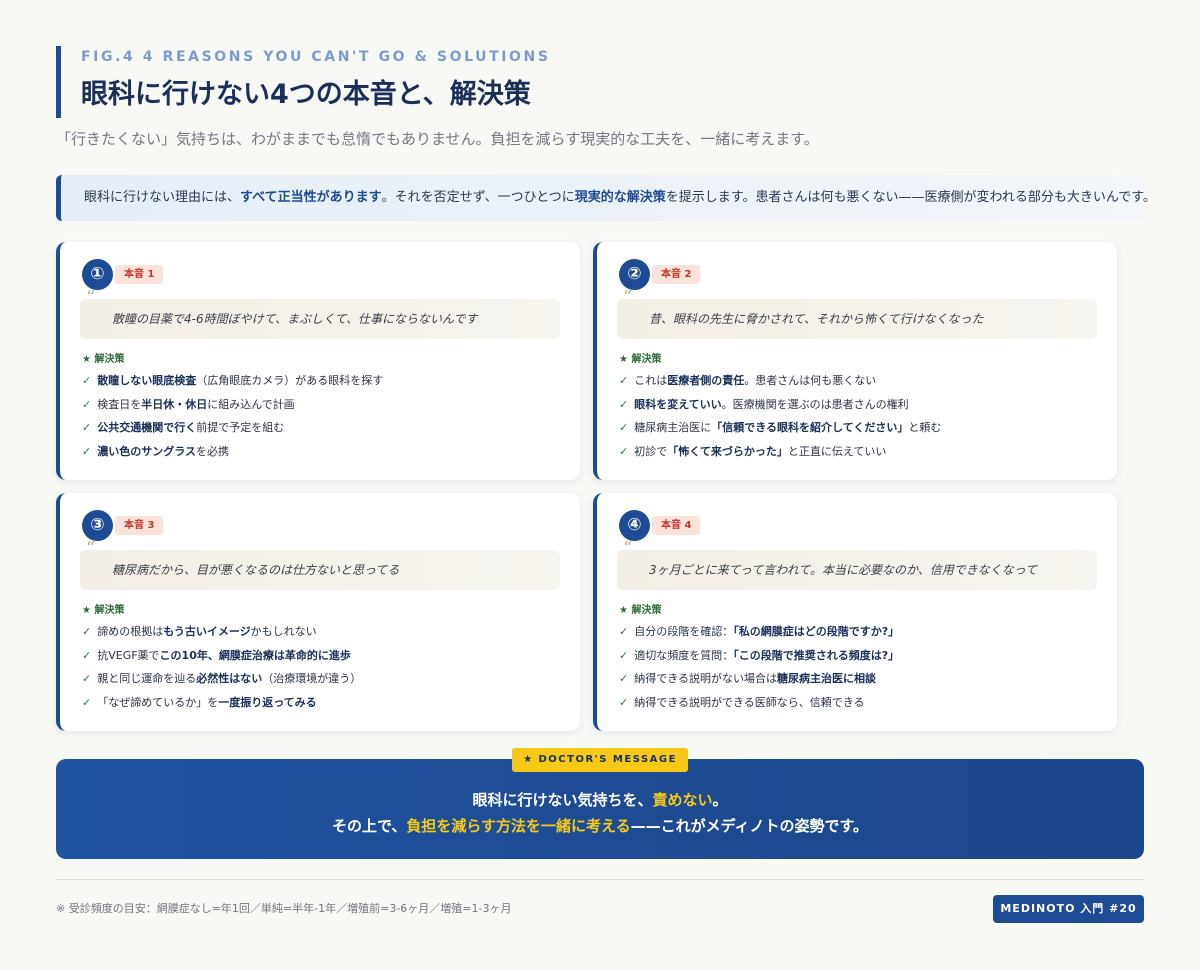  What do you see at coordinates (676, 525) in the screenshot?
I see `honne-badge: 本音 4` at bounding box center [676, 525].